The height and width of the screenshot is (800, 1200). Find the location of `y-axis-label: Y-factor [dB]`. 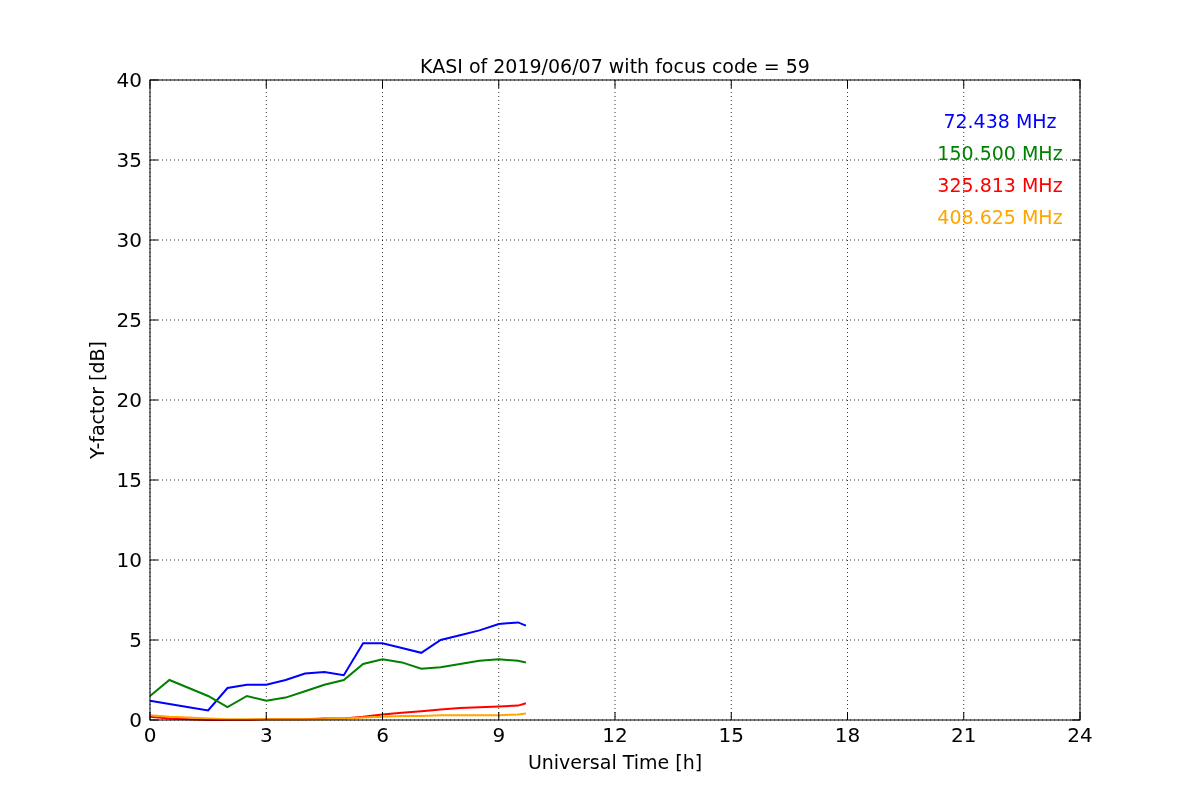

y-axis-label: Y-factor [dB] is located at coordinates (97, 400).